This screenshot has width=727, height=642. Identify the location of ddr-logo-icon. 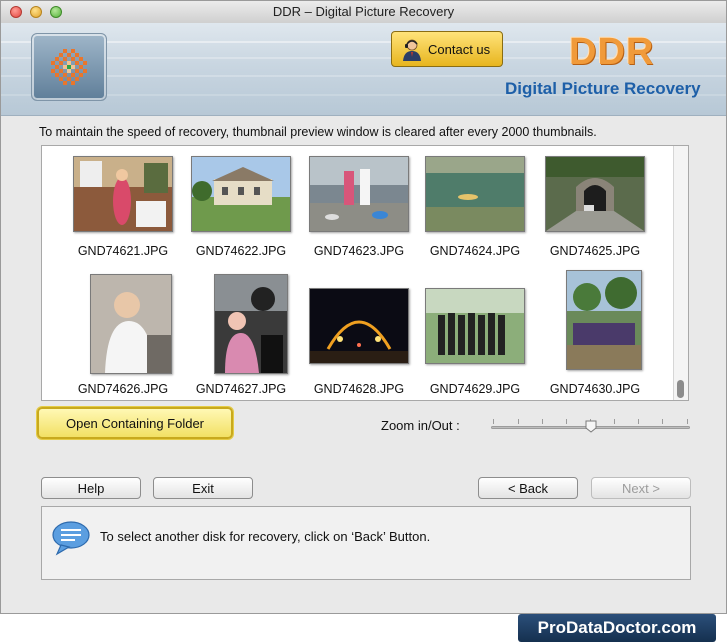
(69, 67).